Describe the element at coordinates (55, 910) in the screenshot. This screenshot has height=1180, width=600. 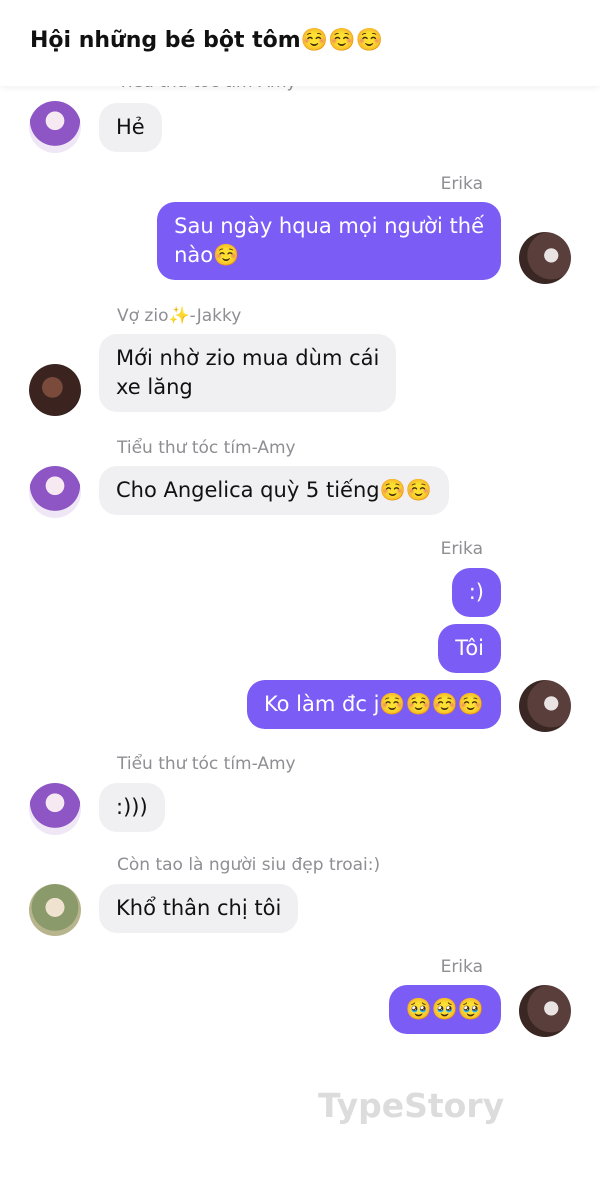
I see `avatar-siu-icon` at that location.